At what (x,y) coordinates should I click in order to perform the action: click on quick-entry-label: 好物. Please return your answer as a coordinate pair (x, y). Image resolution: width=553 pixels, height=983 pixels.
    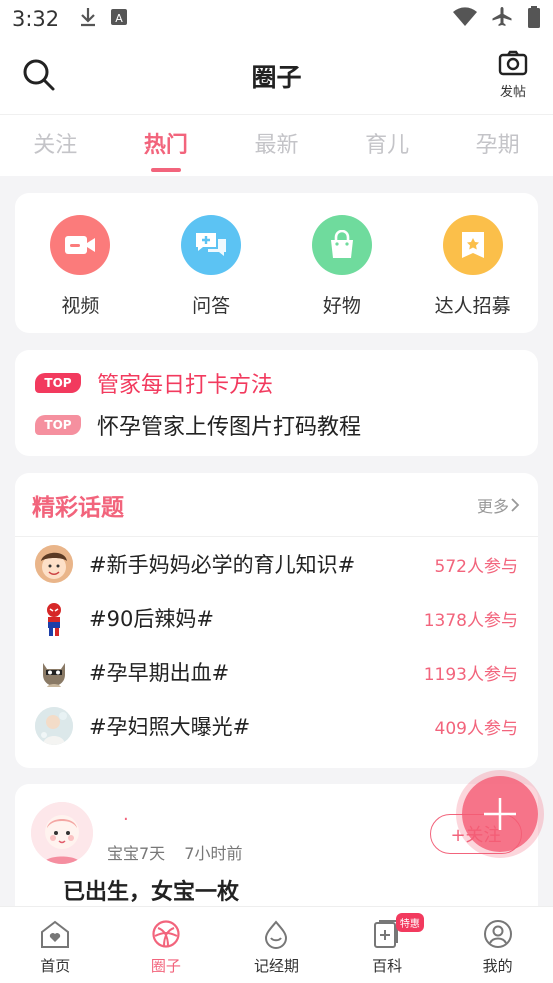
    Looking at the image, I should click on (341, 306).